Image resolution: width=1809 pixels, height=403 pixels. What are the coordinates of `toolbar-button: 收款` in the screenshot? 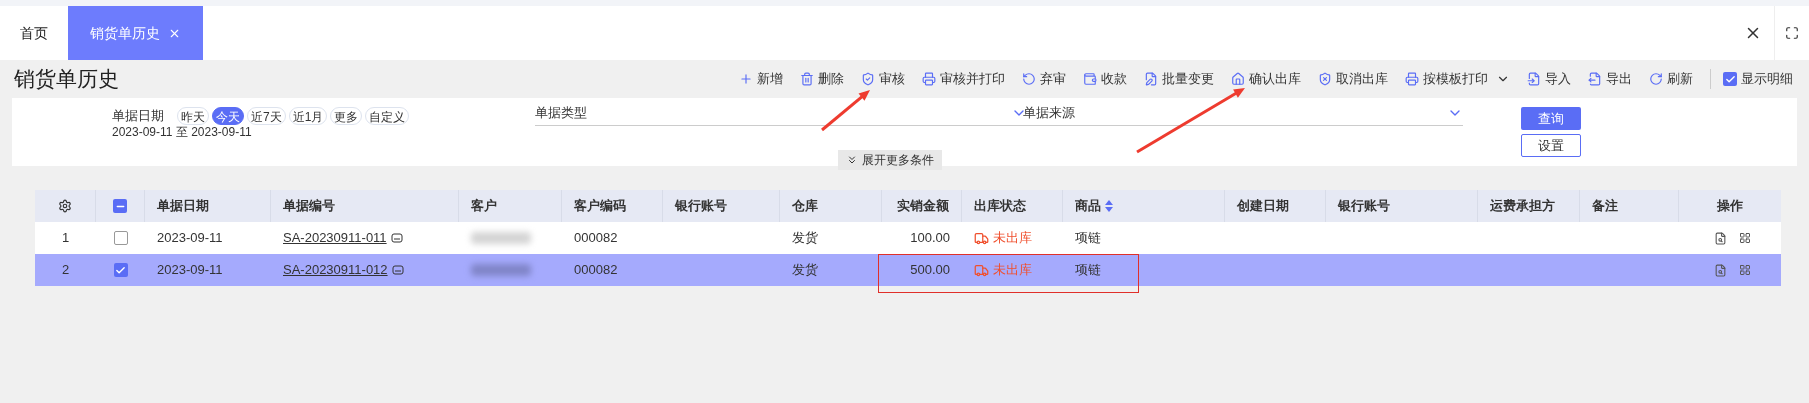 It's located at (1105, 79).